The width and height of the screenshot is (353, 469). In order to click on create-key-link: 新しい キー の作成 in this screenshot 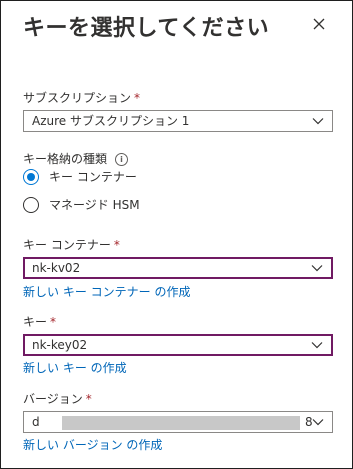, I will do `click(75, 367)`.